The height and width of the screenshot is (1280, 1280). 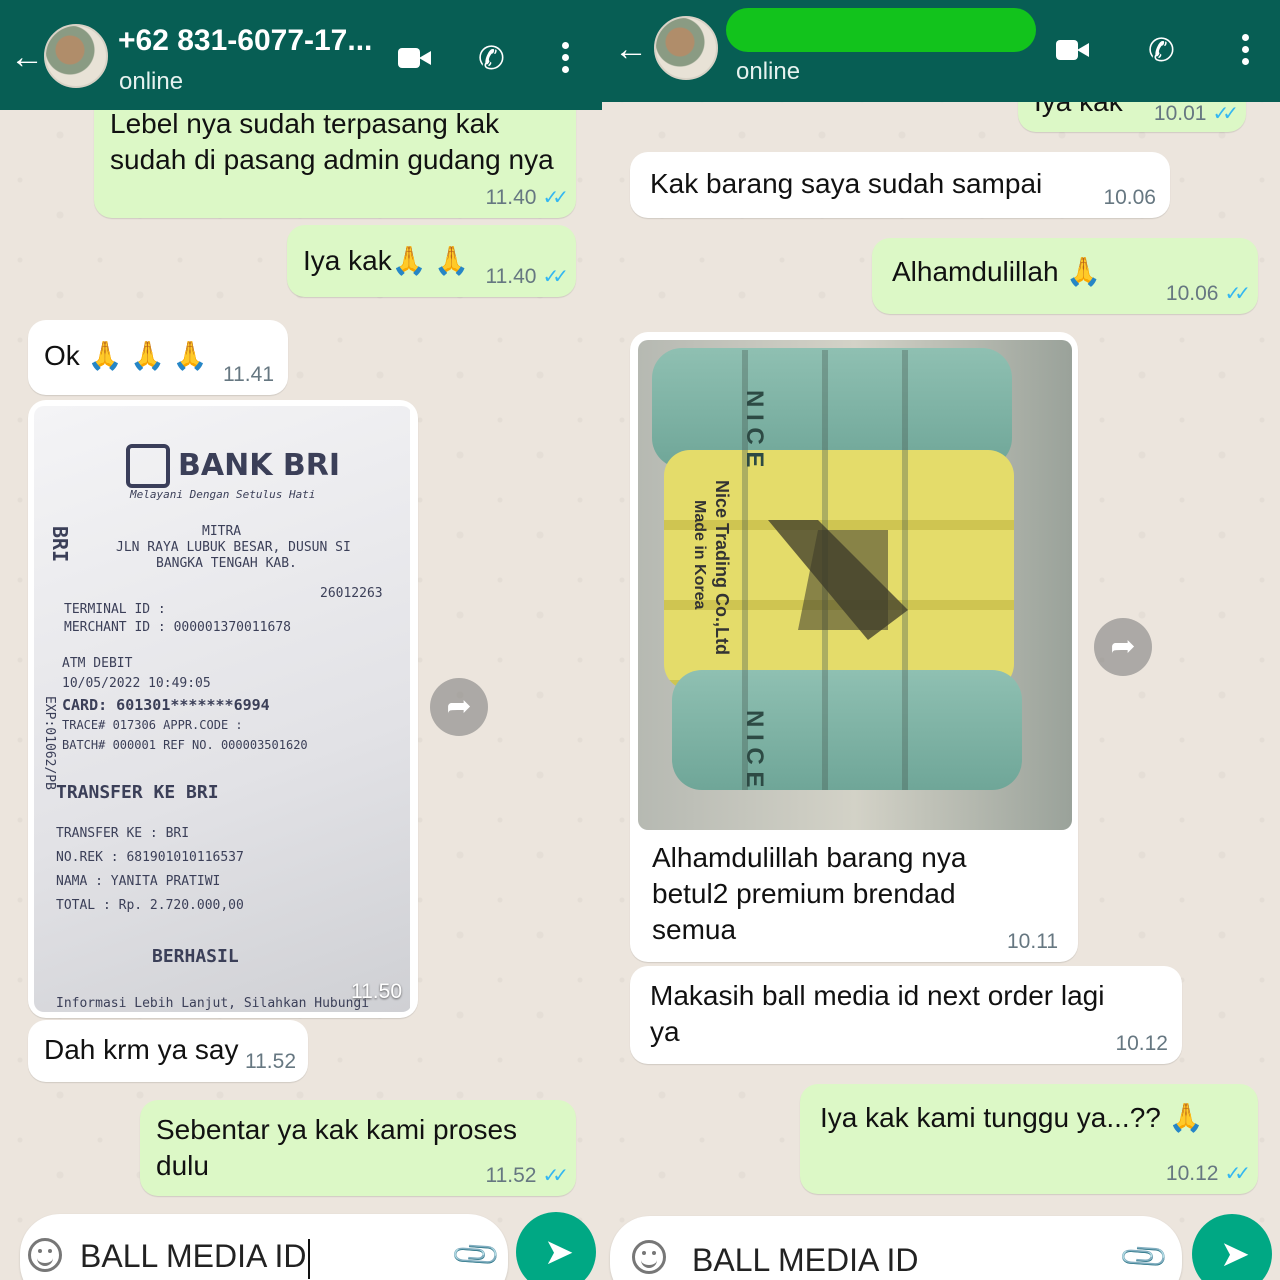 What do you see at coordinates (49, 743) in the screenshot?
I see `receipt-side-exp: EXP:01062/PB` at bounding box center [49, 743].